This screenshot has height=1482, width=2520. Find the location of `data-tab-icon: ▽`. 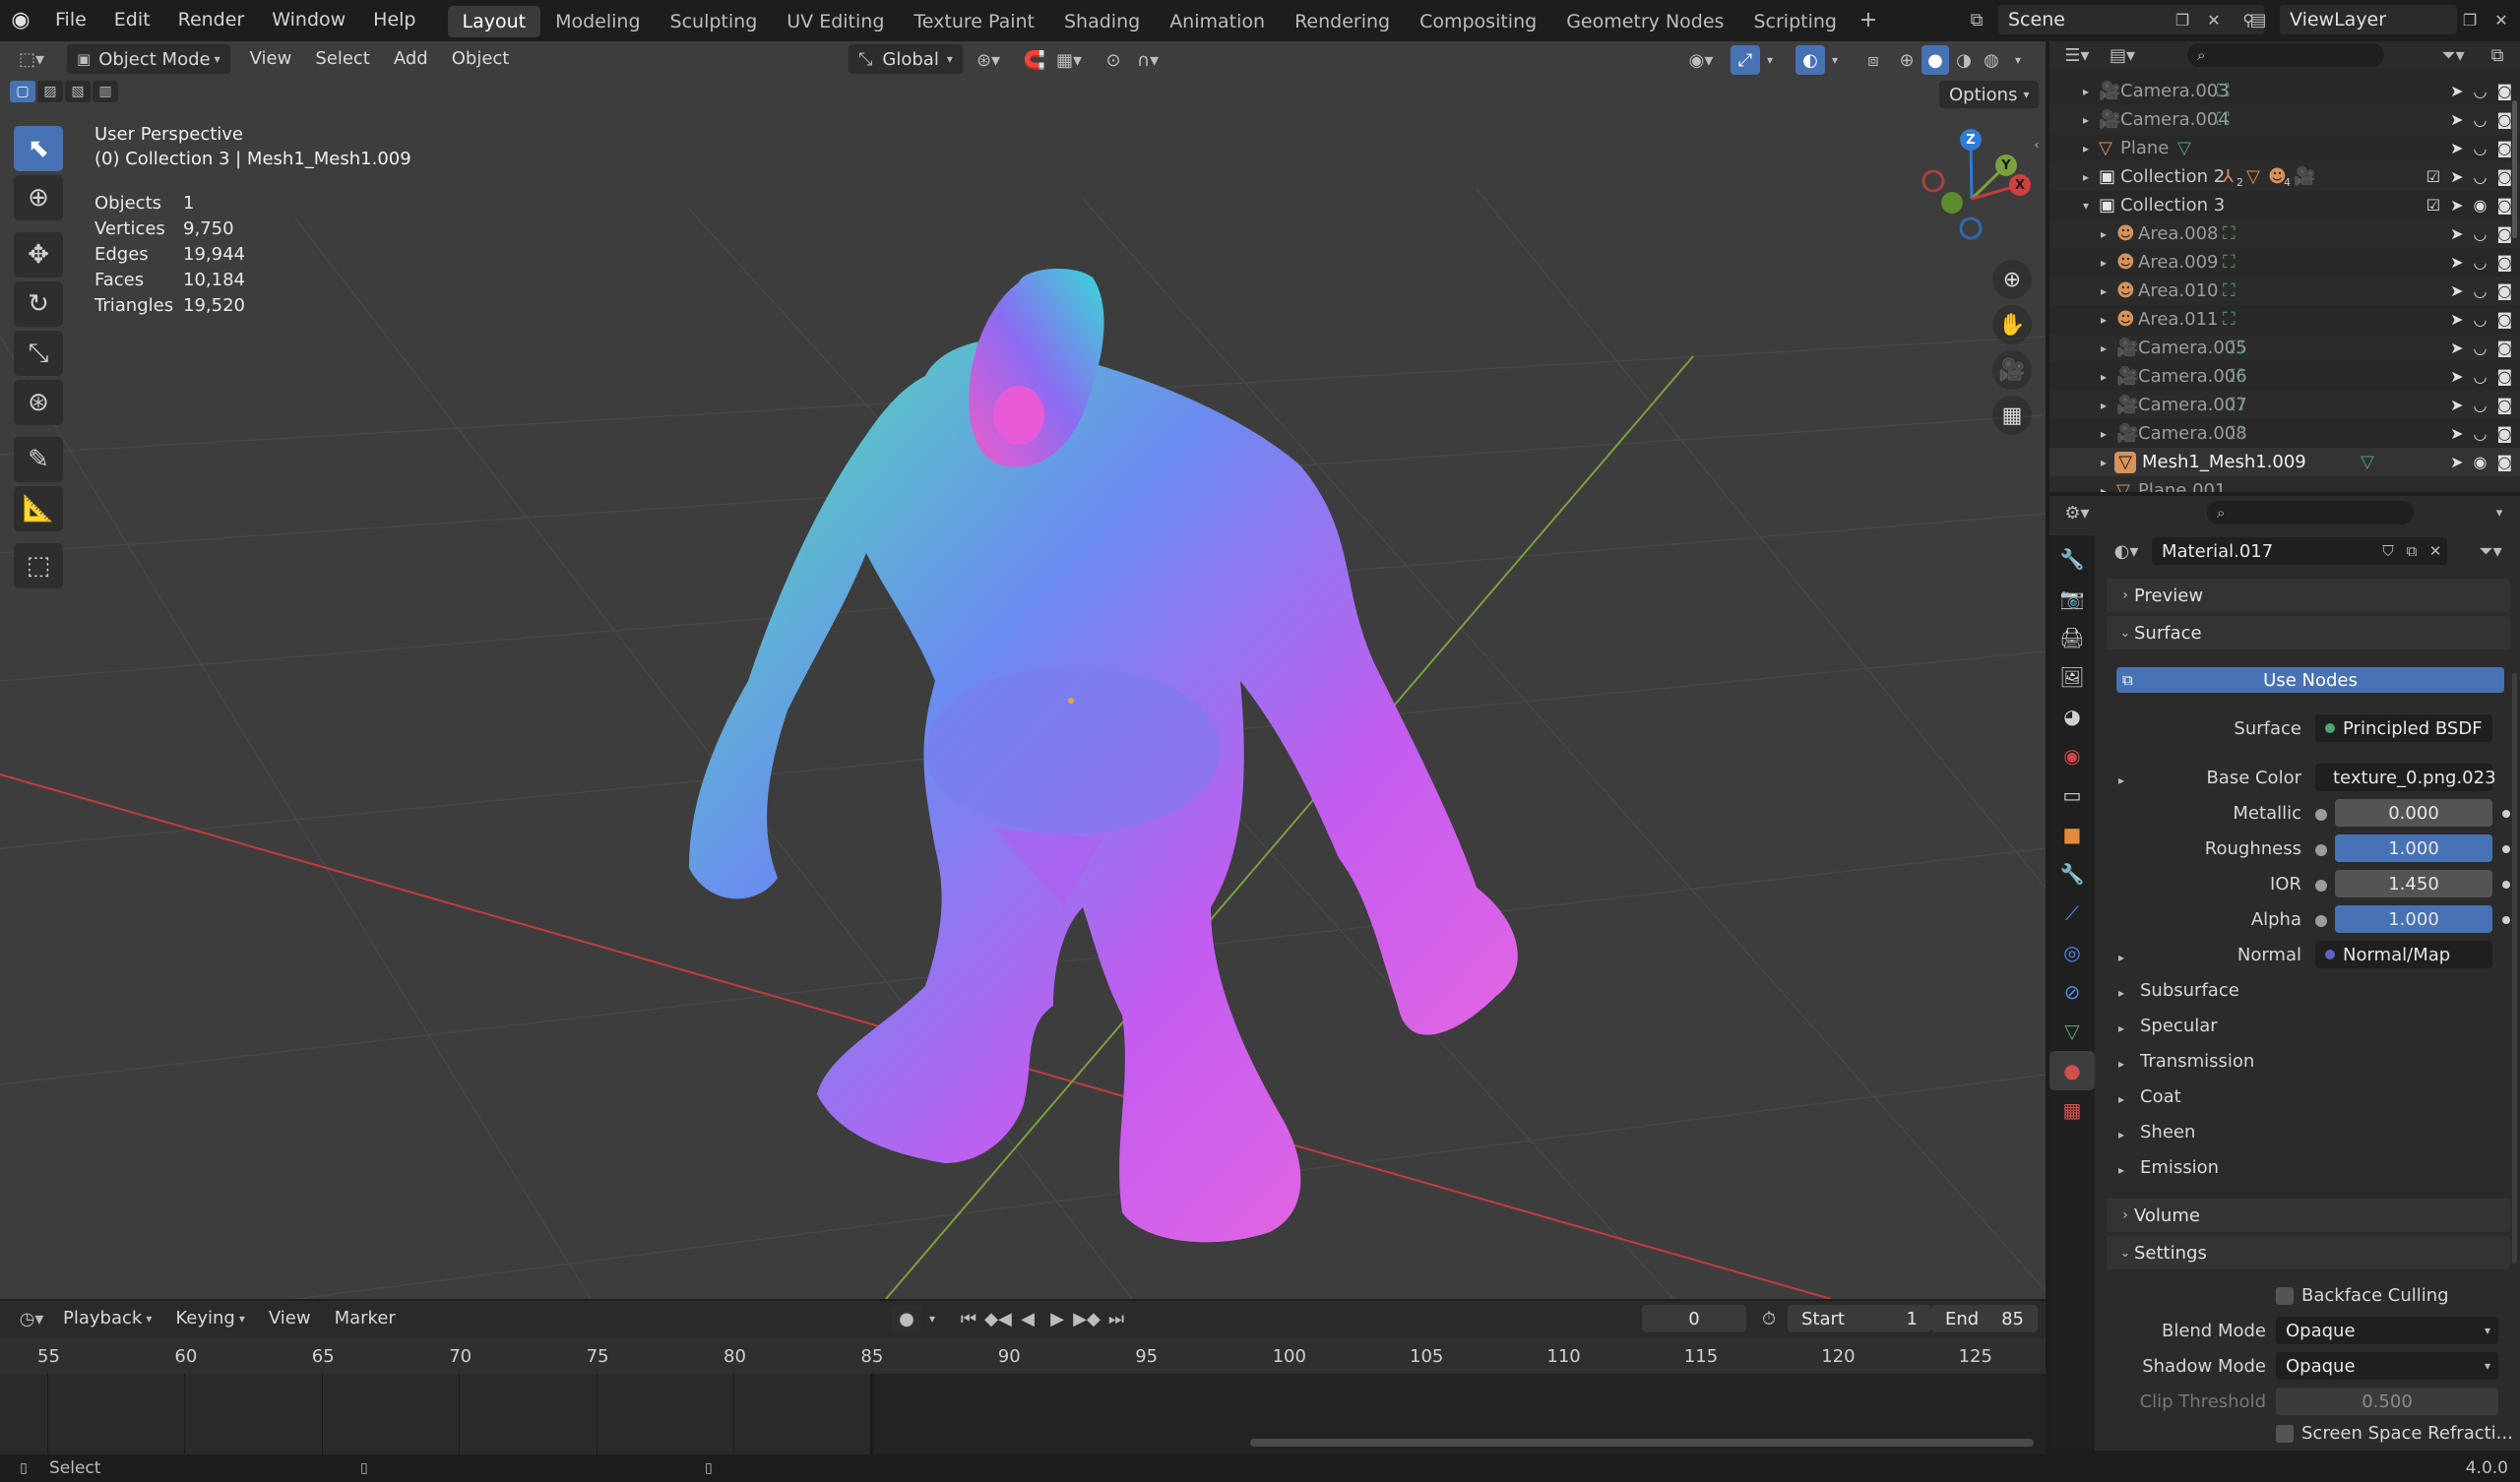

data-tab-icon: ▽ is located at coordinates (2072, 1031).